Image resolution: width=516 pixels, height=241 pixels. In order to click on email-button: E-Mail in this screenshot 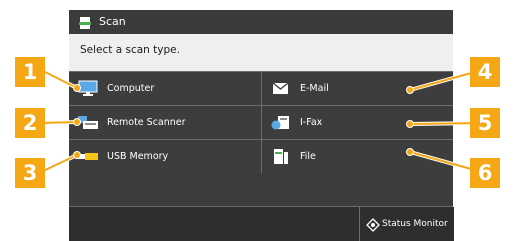, I will do `click(357, 88)`.